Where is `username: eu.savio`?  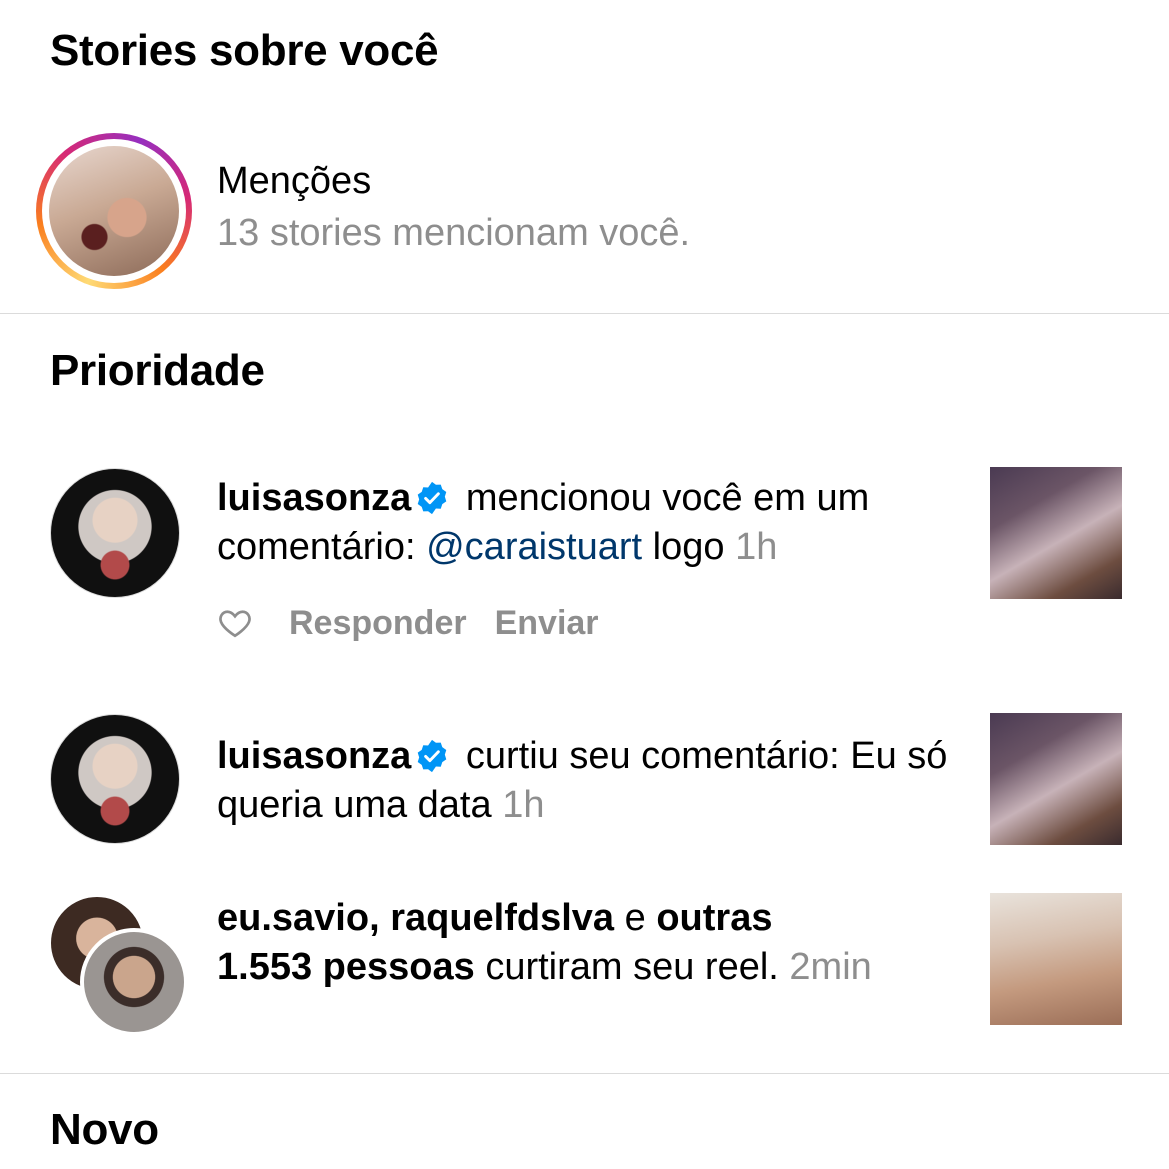
username: eu.savio is located at coordinates (293, 918).